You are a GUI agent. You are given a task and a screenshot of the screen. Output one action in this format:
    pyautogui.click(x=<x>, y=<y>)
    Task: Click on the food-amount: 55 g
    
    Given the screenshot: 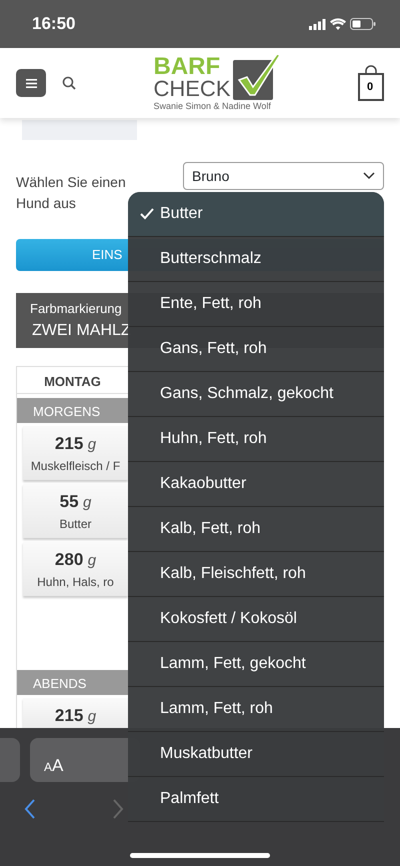 What is the action you would take?
    pyautogui.click(x=75, y=502)
    